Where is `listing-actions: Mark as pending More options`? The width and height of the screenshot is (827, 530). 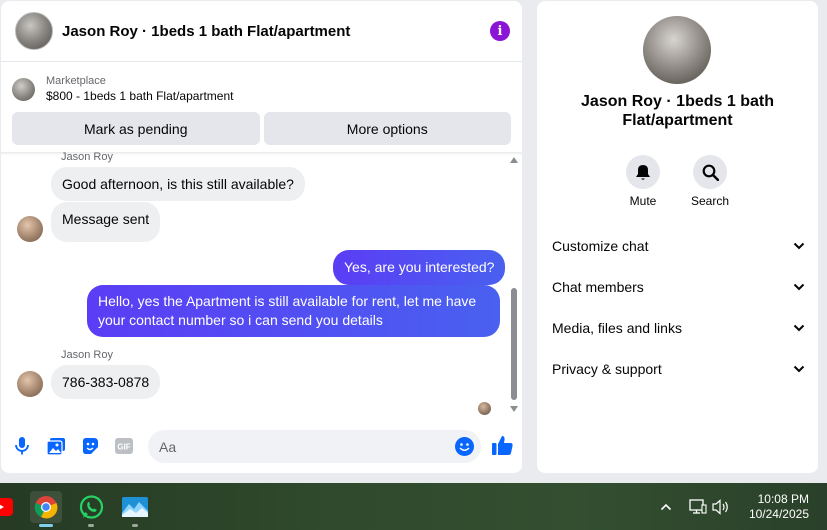 listing-actions: Mark as pending More options is located at coordinates (261, 128).